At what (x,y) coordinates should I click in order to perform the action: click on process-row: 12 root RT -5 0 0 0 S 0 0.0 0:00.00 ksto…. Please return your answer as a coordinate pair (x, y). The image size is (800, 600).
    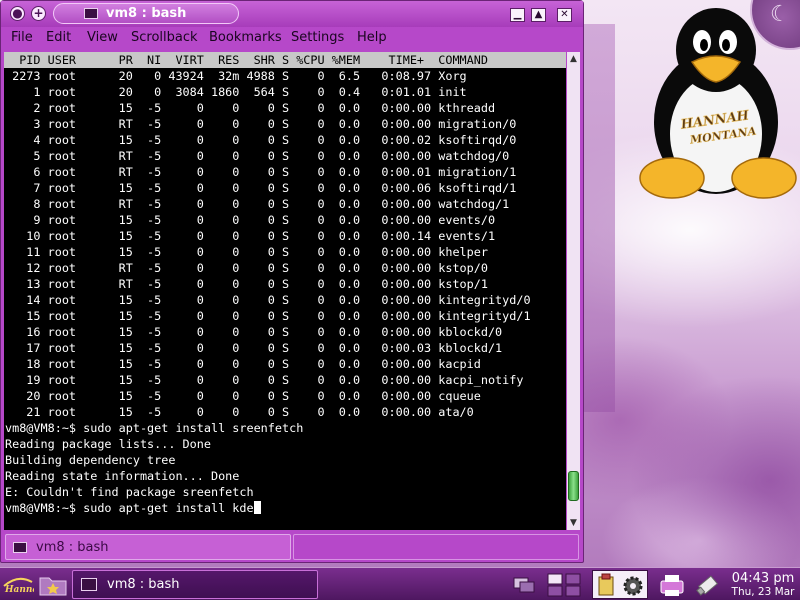
    Looking at the image, I should click on (246, 268).